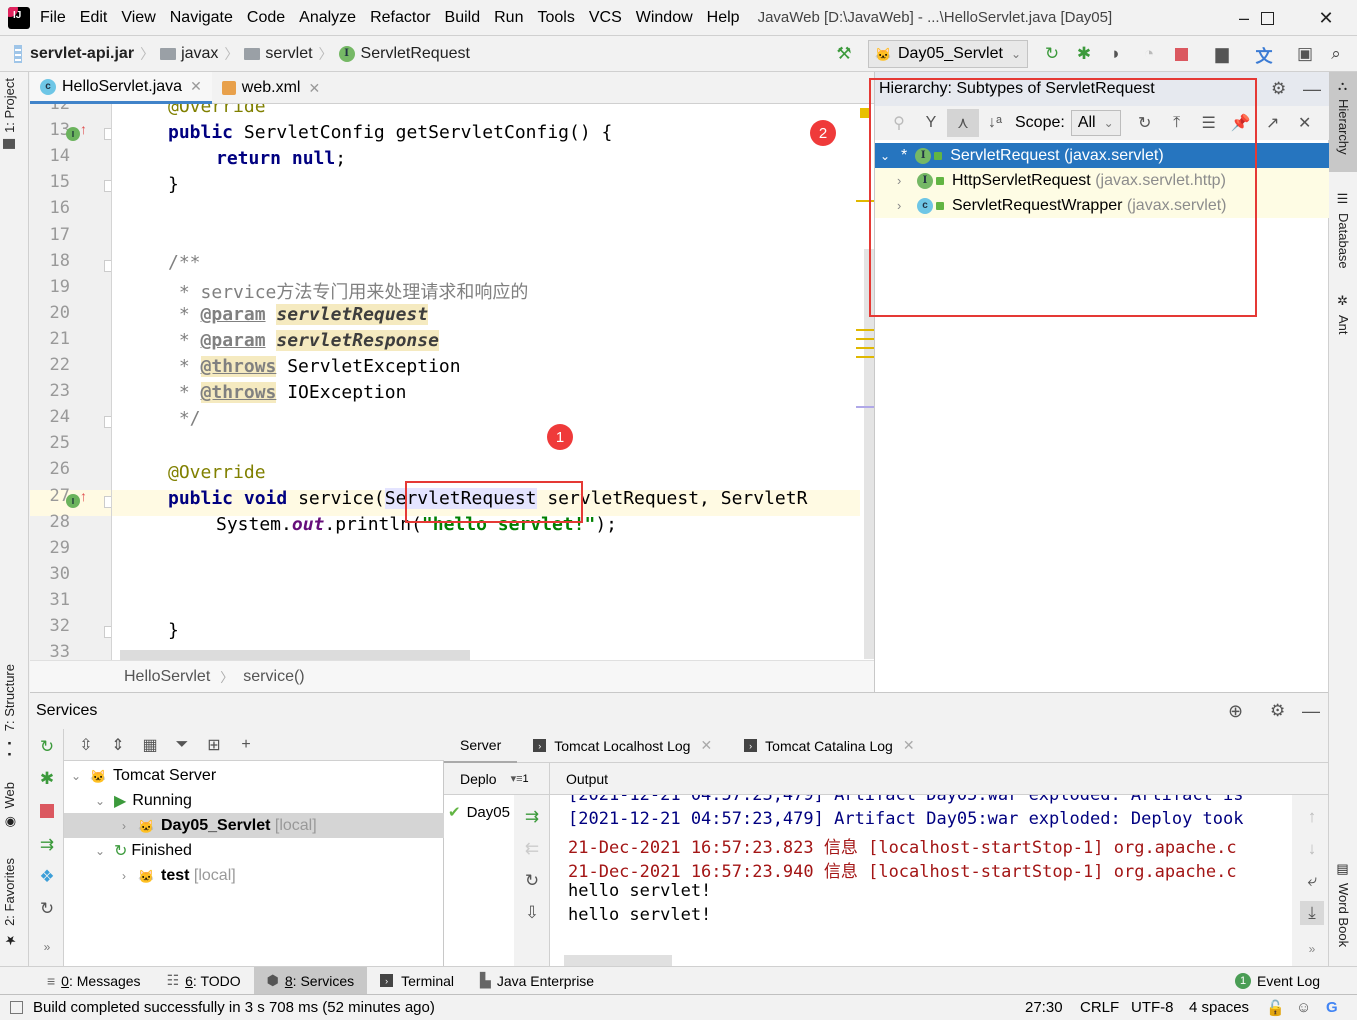 The width and height of the screenshot is (1357, 1020). I want to click on deploy-icon: ⇉, so click(532, 817).